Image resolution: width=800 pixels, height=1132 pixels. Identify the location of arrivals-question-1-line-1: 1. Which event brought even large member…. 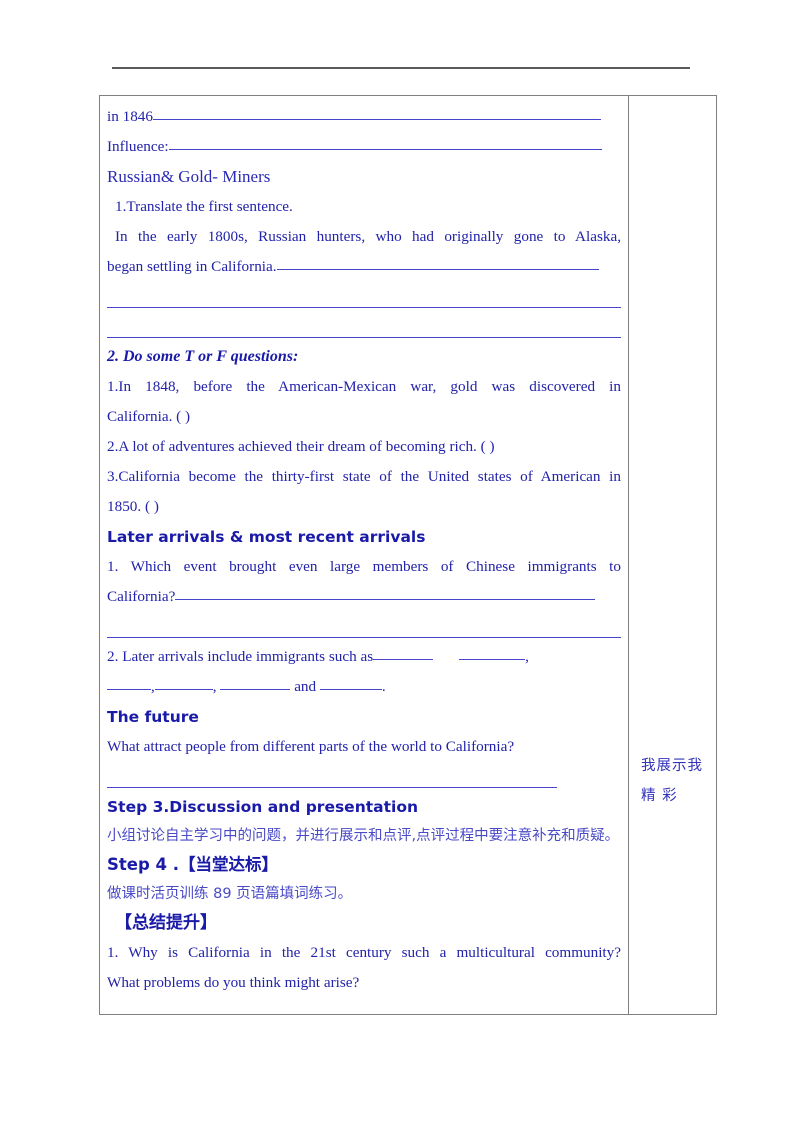
(364, 566).